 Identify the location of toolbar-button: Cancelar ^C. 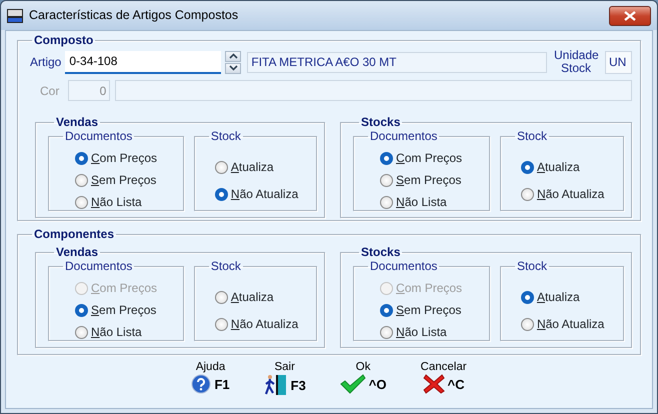
(443, 378).